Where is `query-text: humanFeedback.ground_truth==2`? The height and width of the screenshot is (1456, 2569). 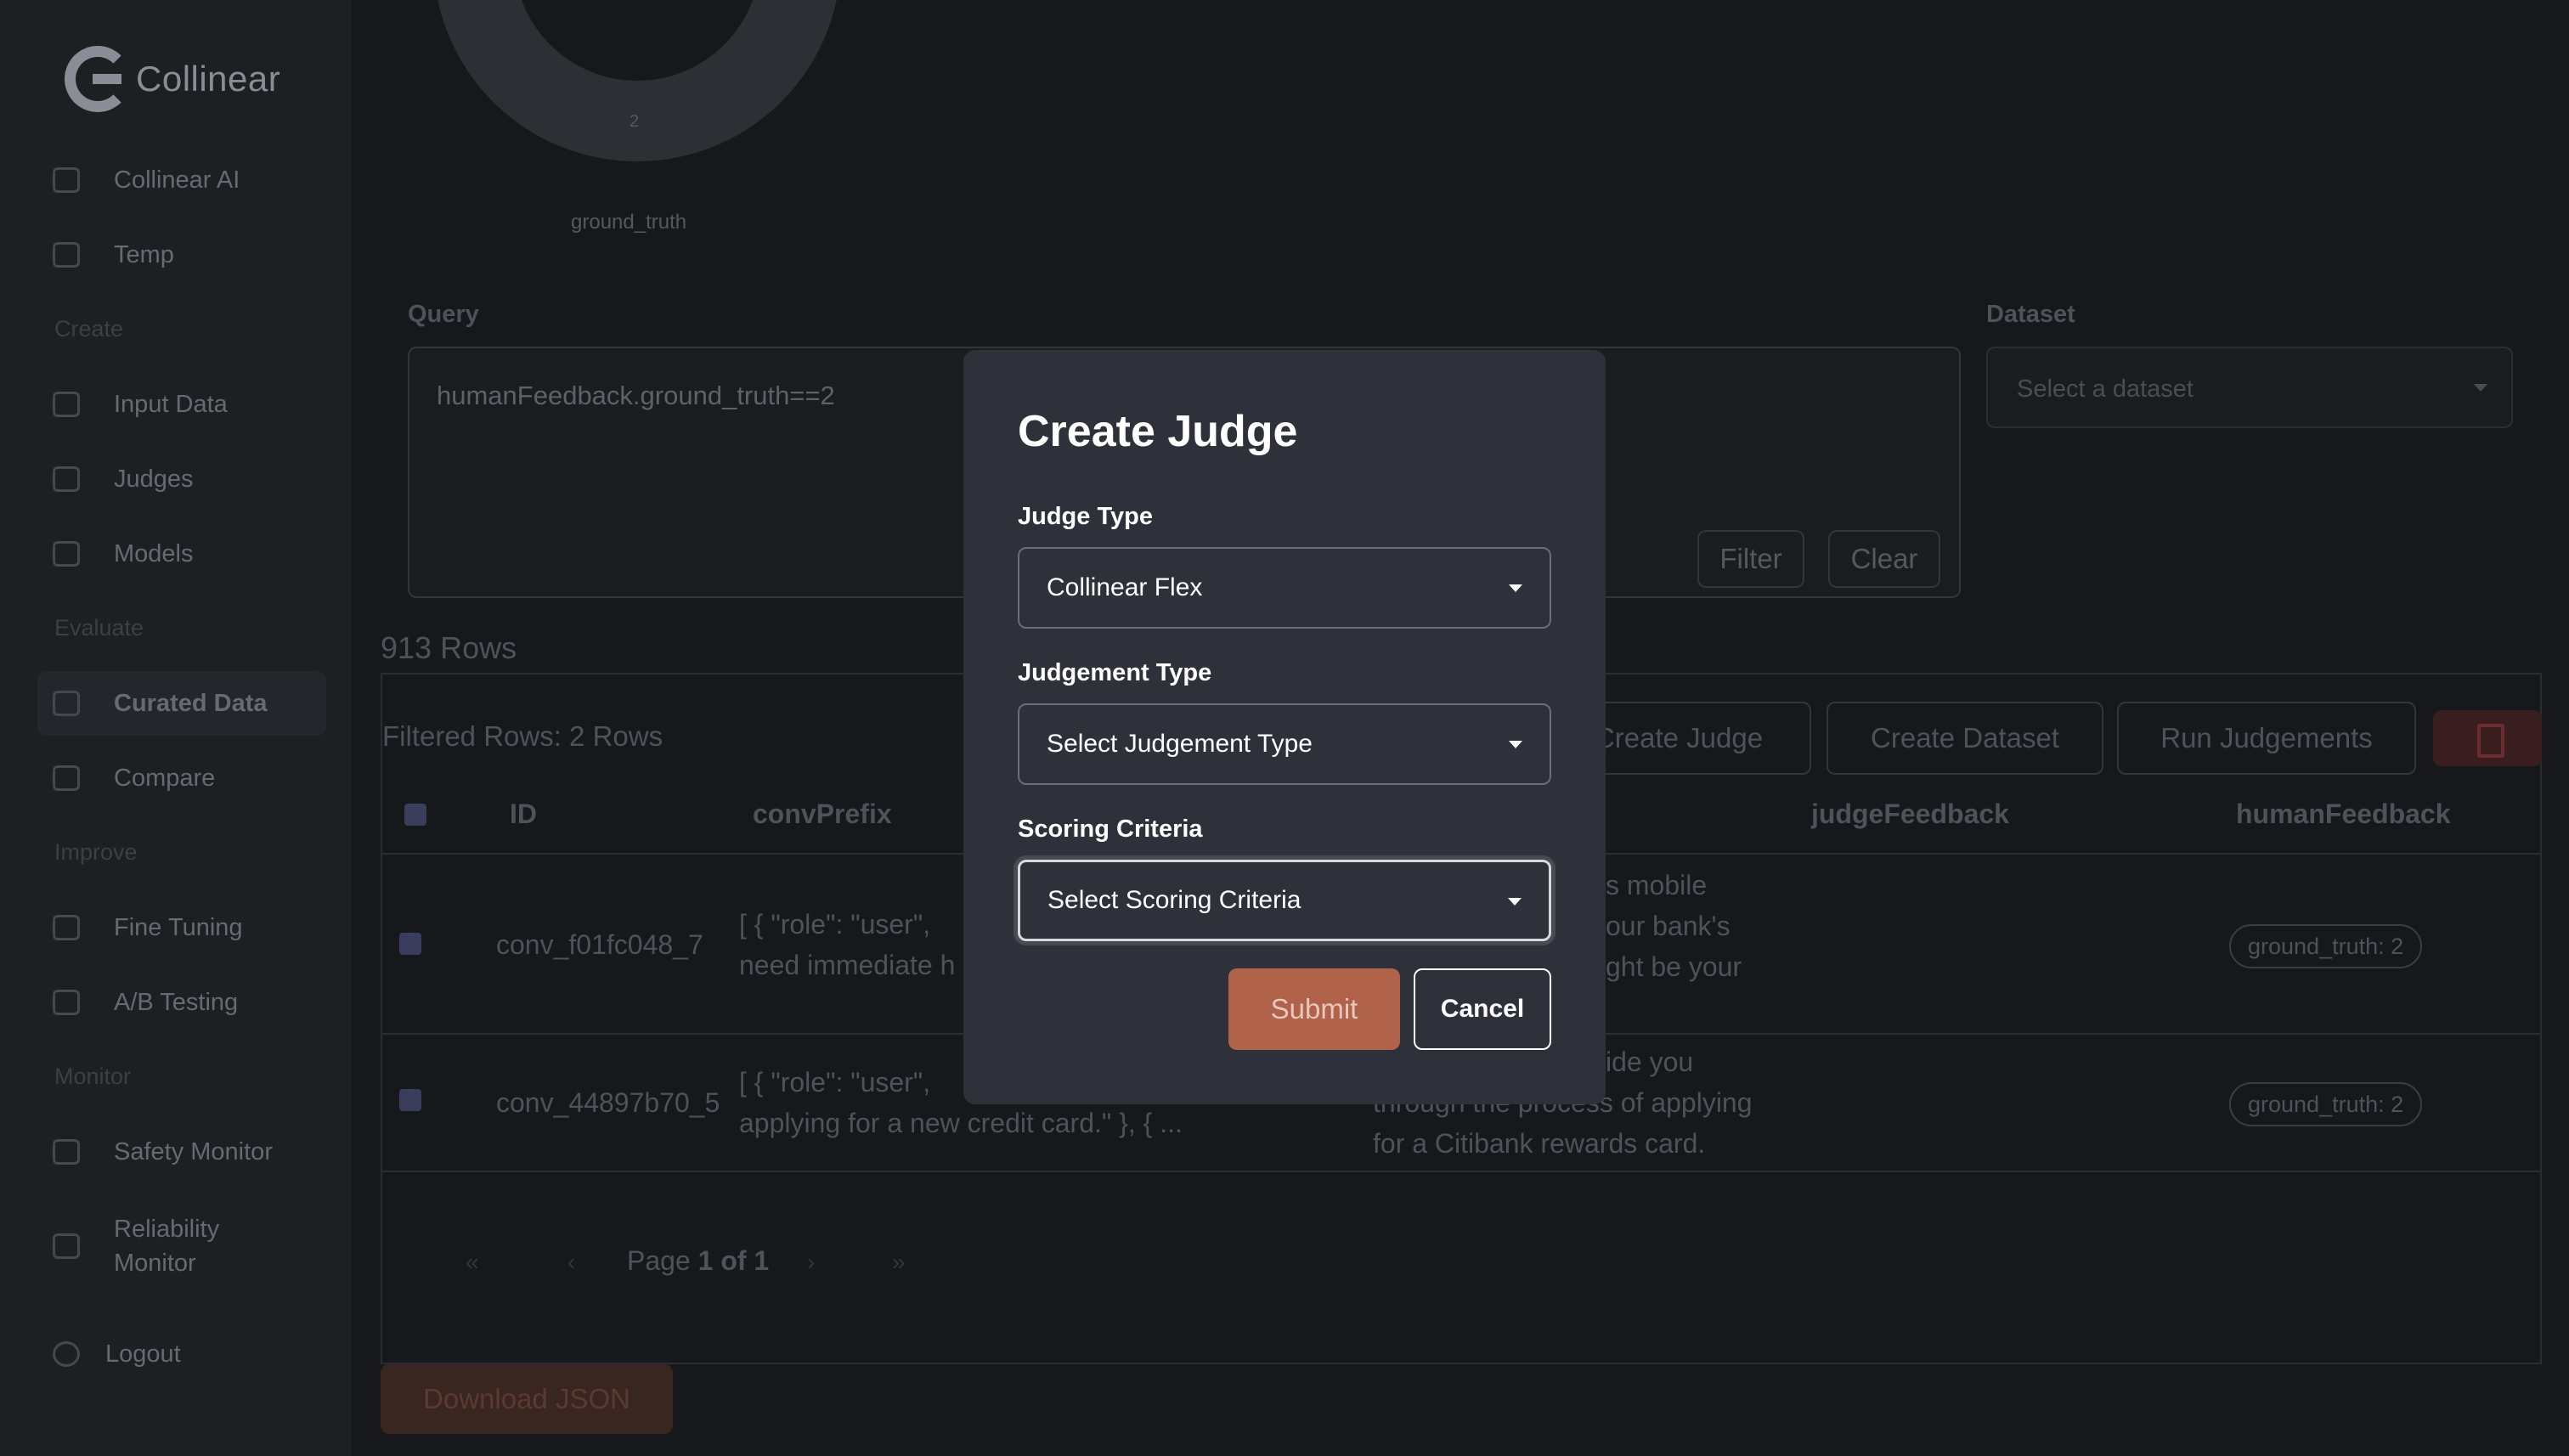 query-text: humanFeedback.ground_truth==2 is located at coordinates (636, 396).